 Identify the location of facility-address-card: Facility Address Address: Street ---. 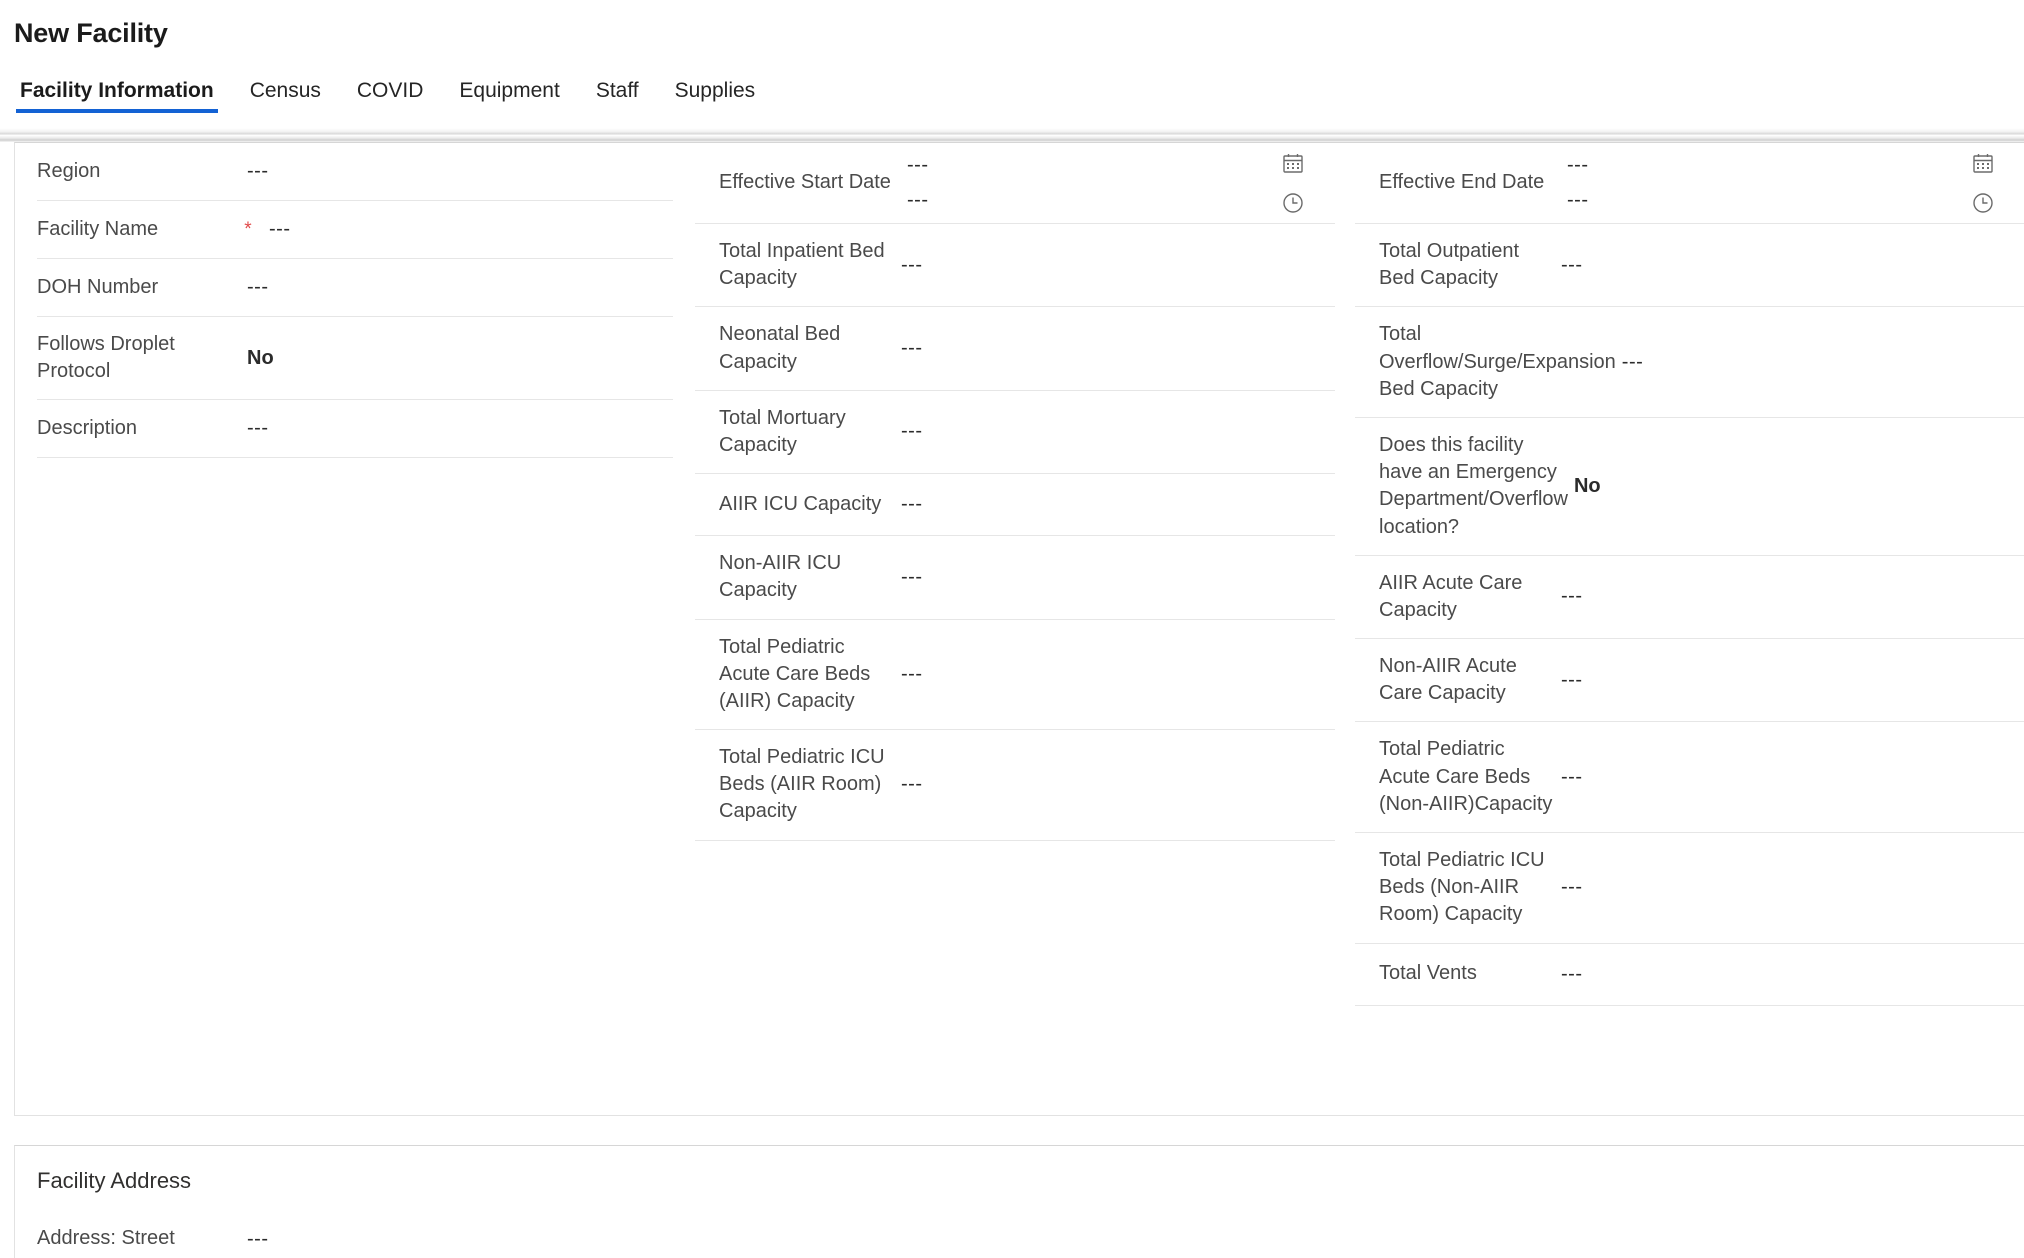
(1019, 1201).